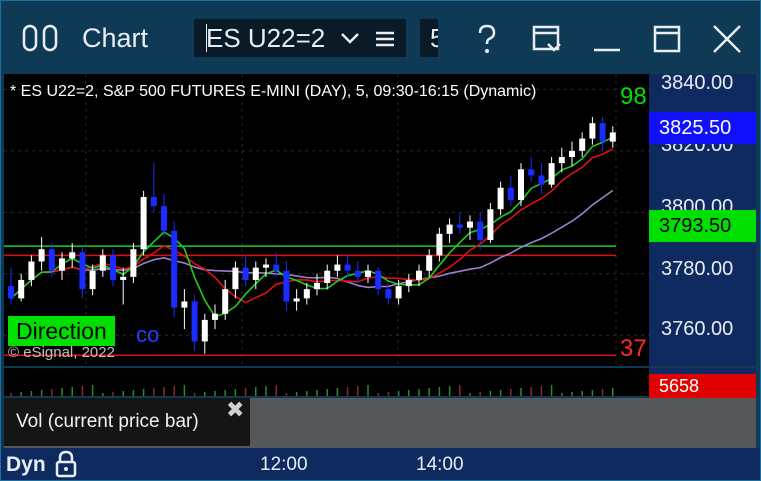 This screenshot has height=481, width=761. I want to click on menu-icon, so click(385, 39).